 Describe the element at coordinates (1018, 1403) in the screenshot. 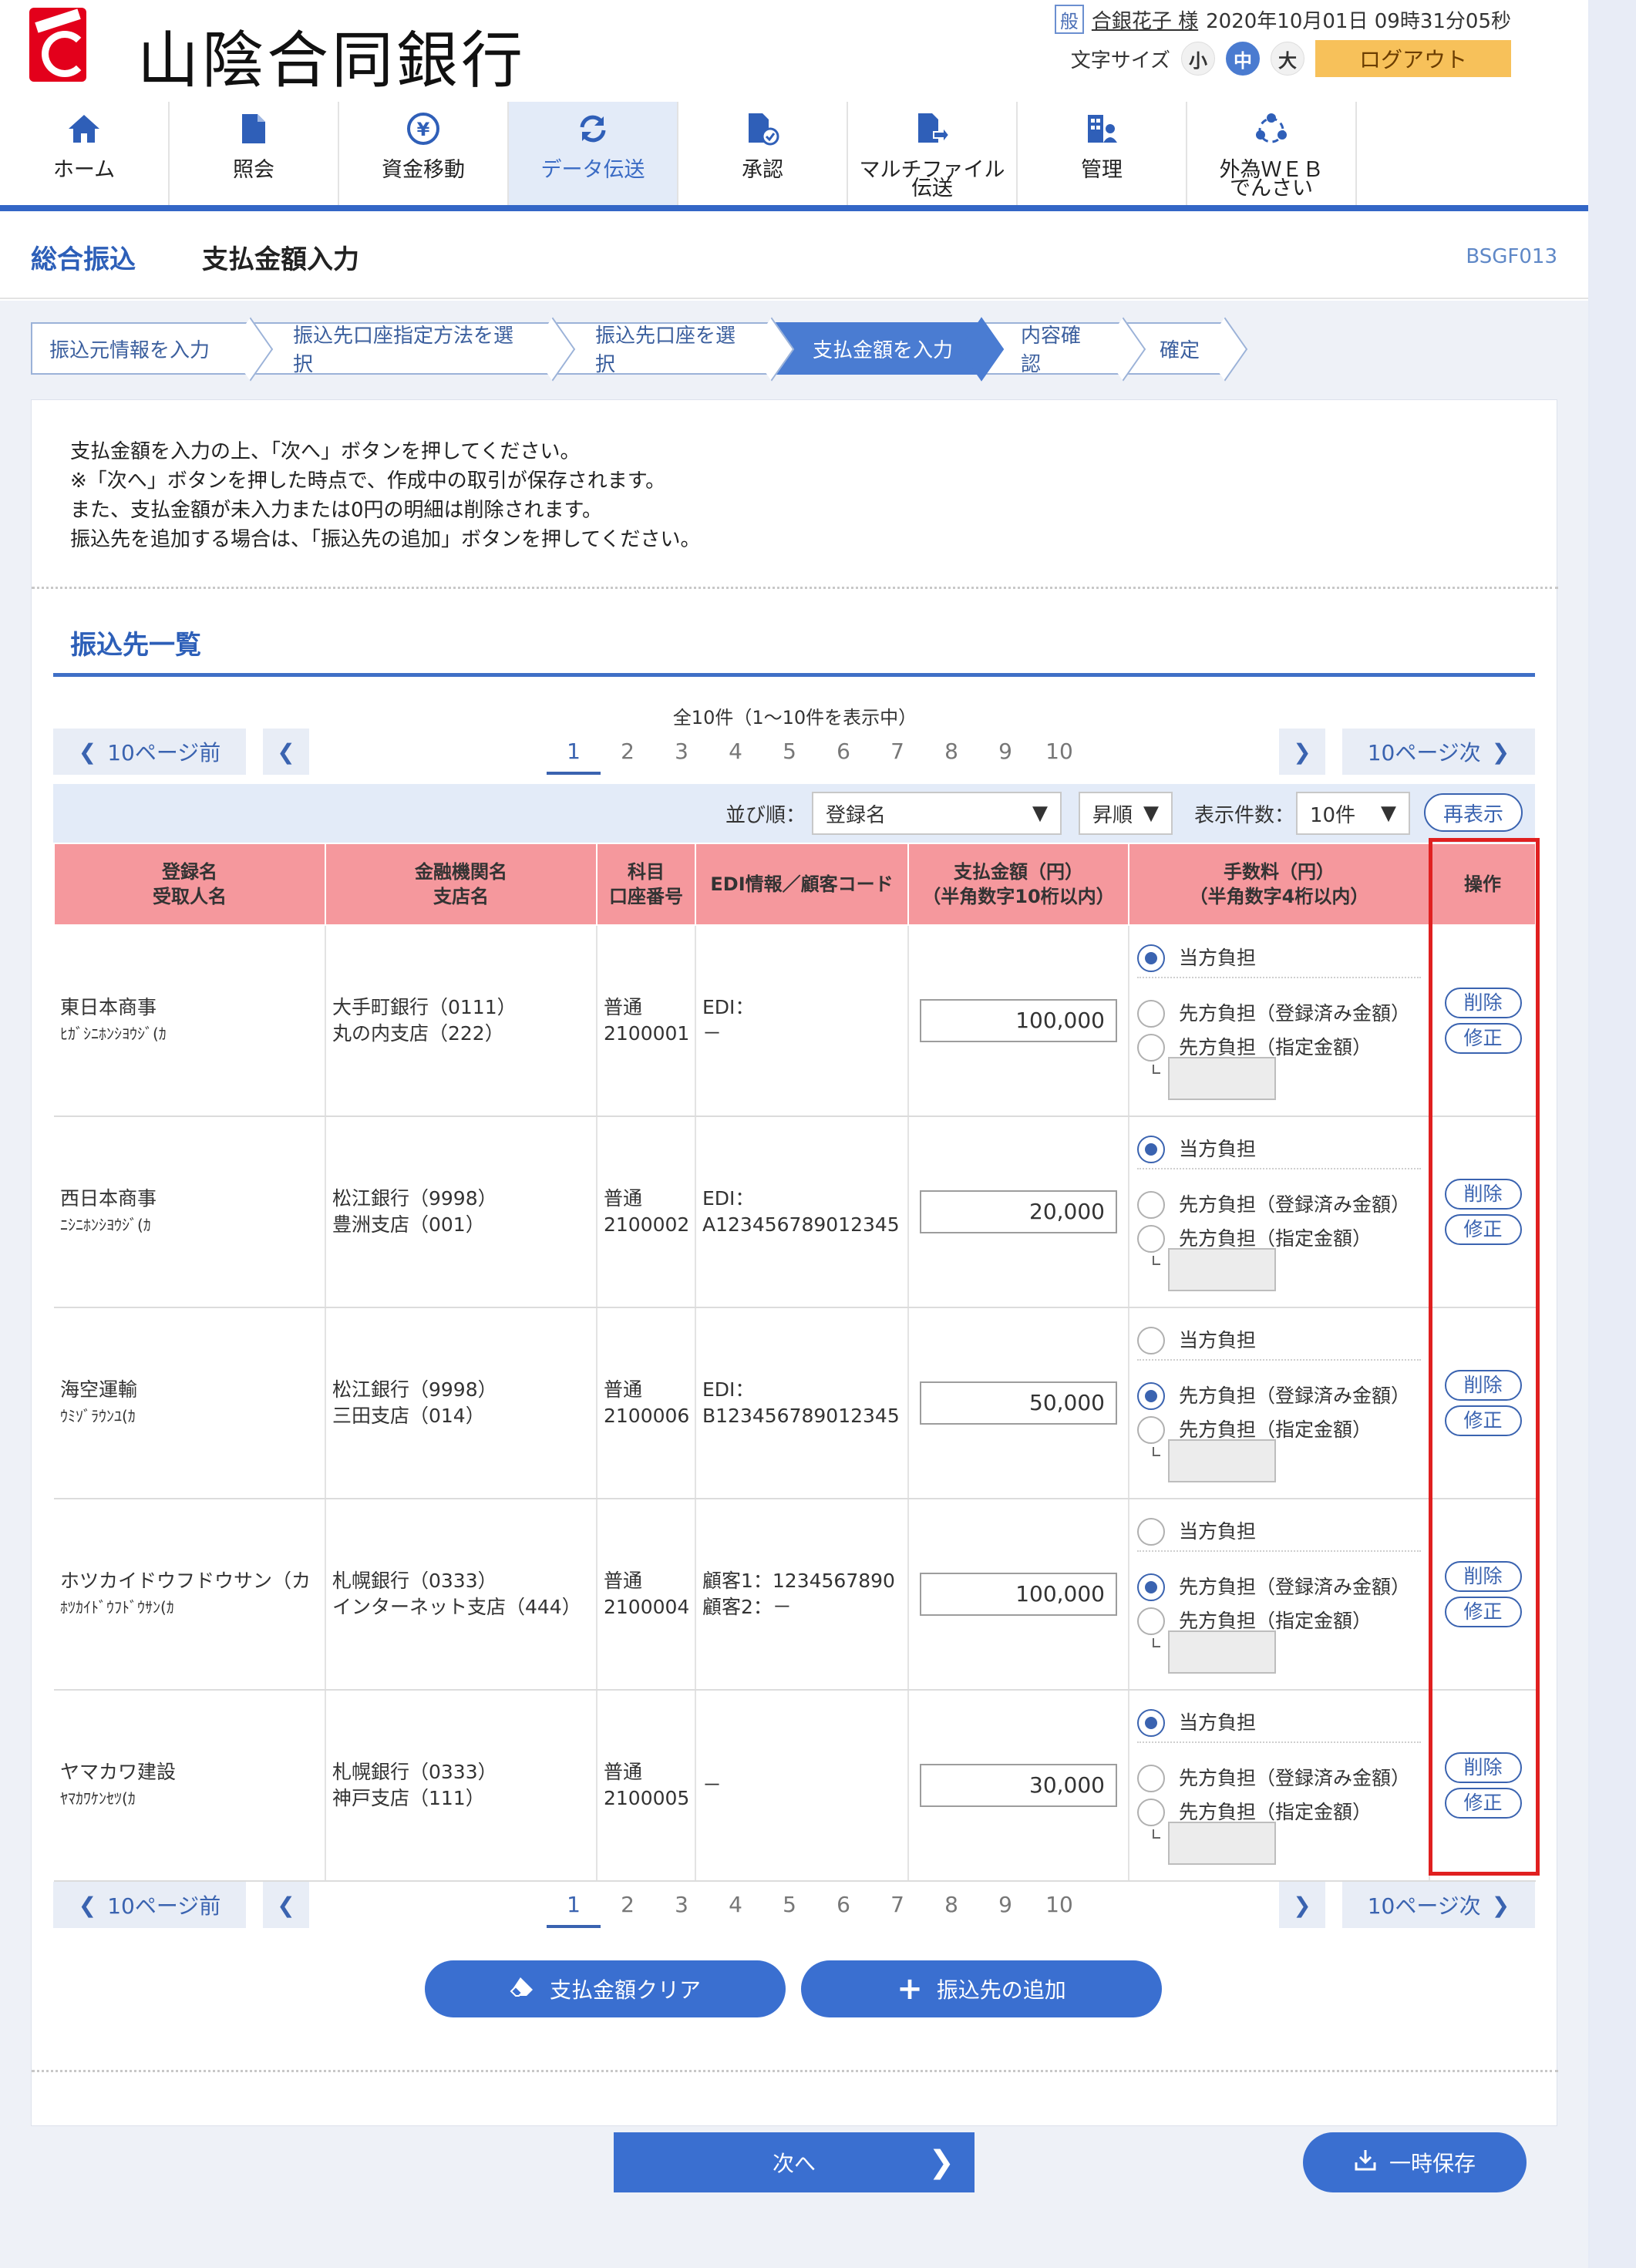

I see `amount-input: 50,000` at that location.